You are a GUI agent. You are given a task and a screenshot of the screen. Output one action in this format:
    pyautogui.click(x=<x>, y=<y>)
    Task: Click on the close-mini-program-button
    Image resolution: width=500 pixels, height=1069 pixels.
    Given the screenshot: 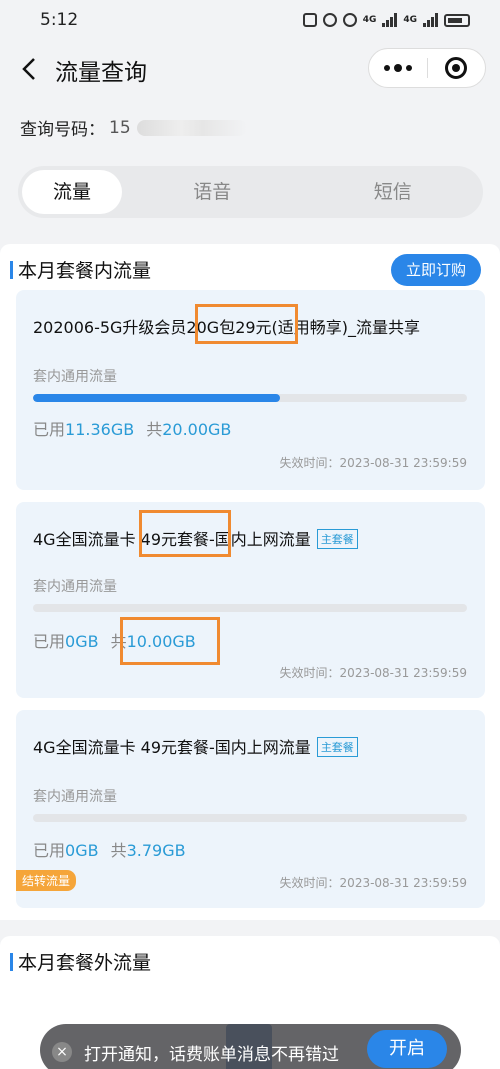 What is the action you would take?
    pyautogui.click(x=456, y=68)
    